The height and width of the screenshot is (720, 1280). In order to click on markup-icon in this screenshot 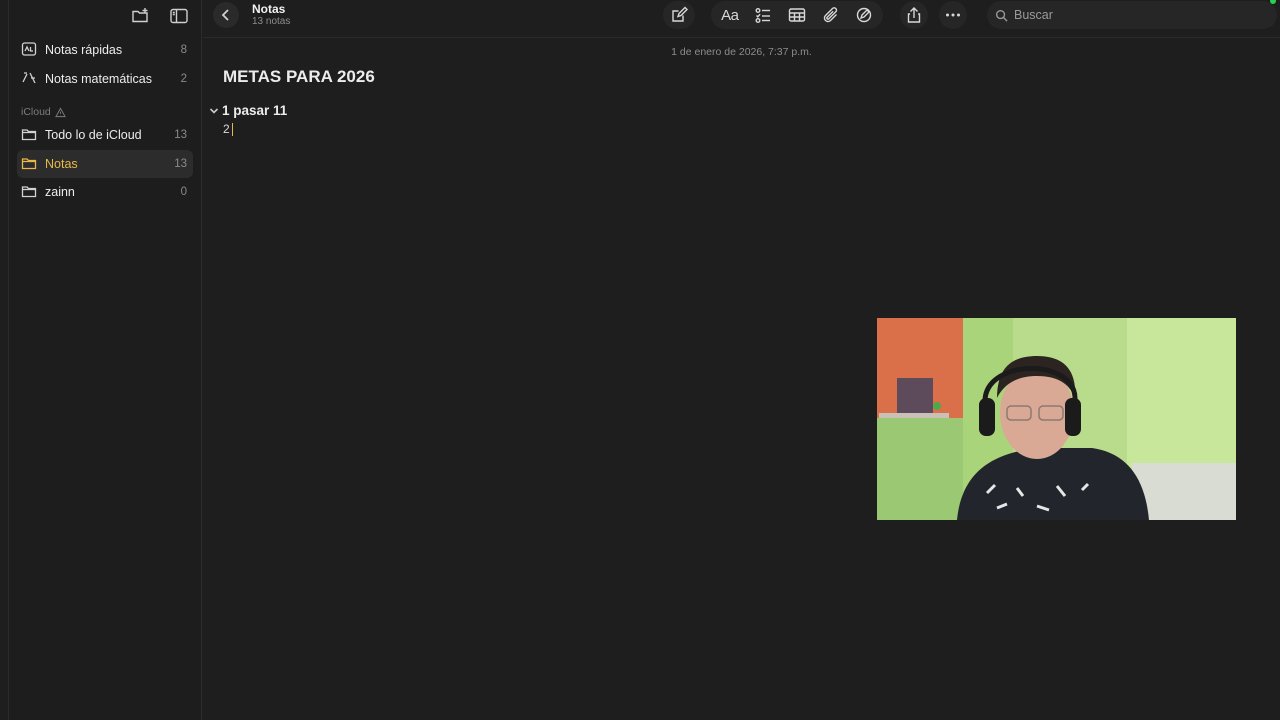, I will do `click(864, 15)`.